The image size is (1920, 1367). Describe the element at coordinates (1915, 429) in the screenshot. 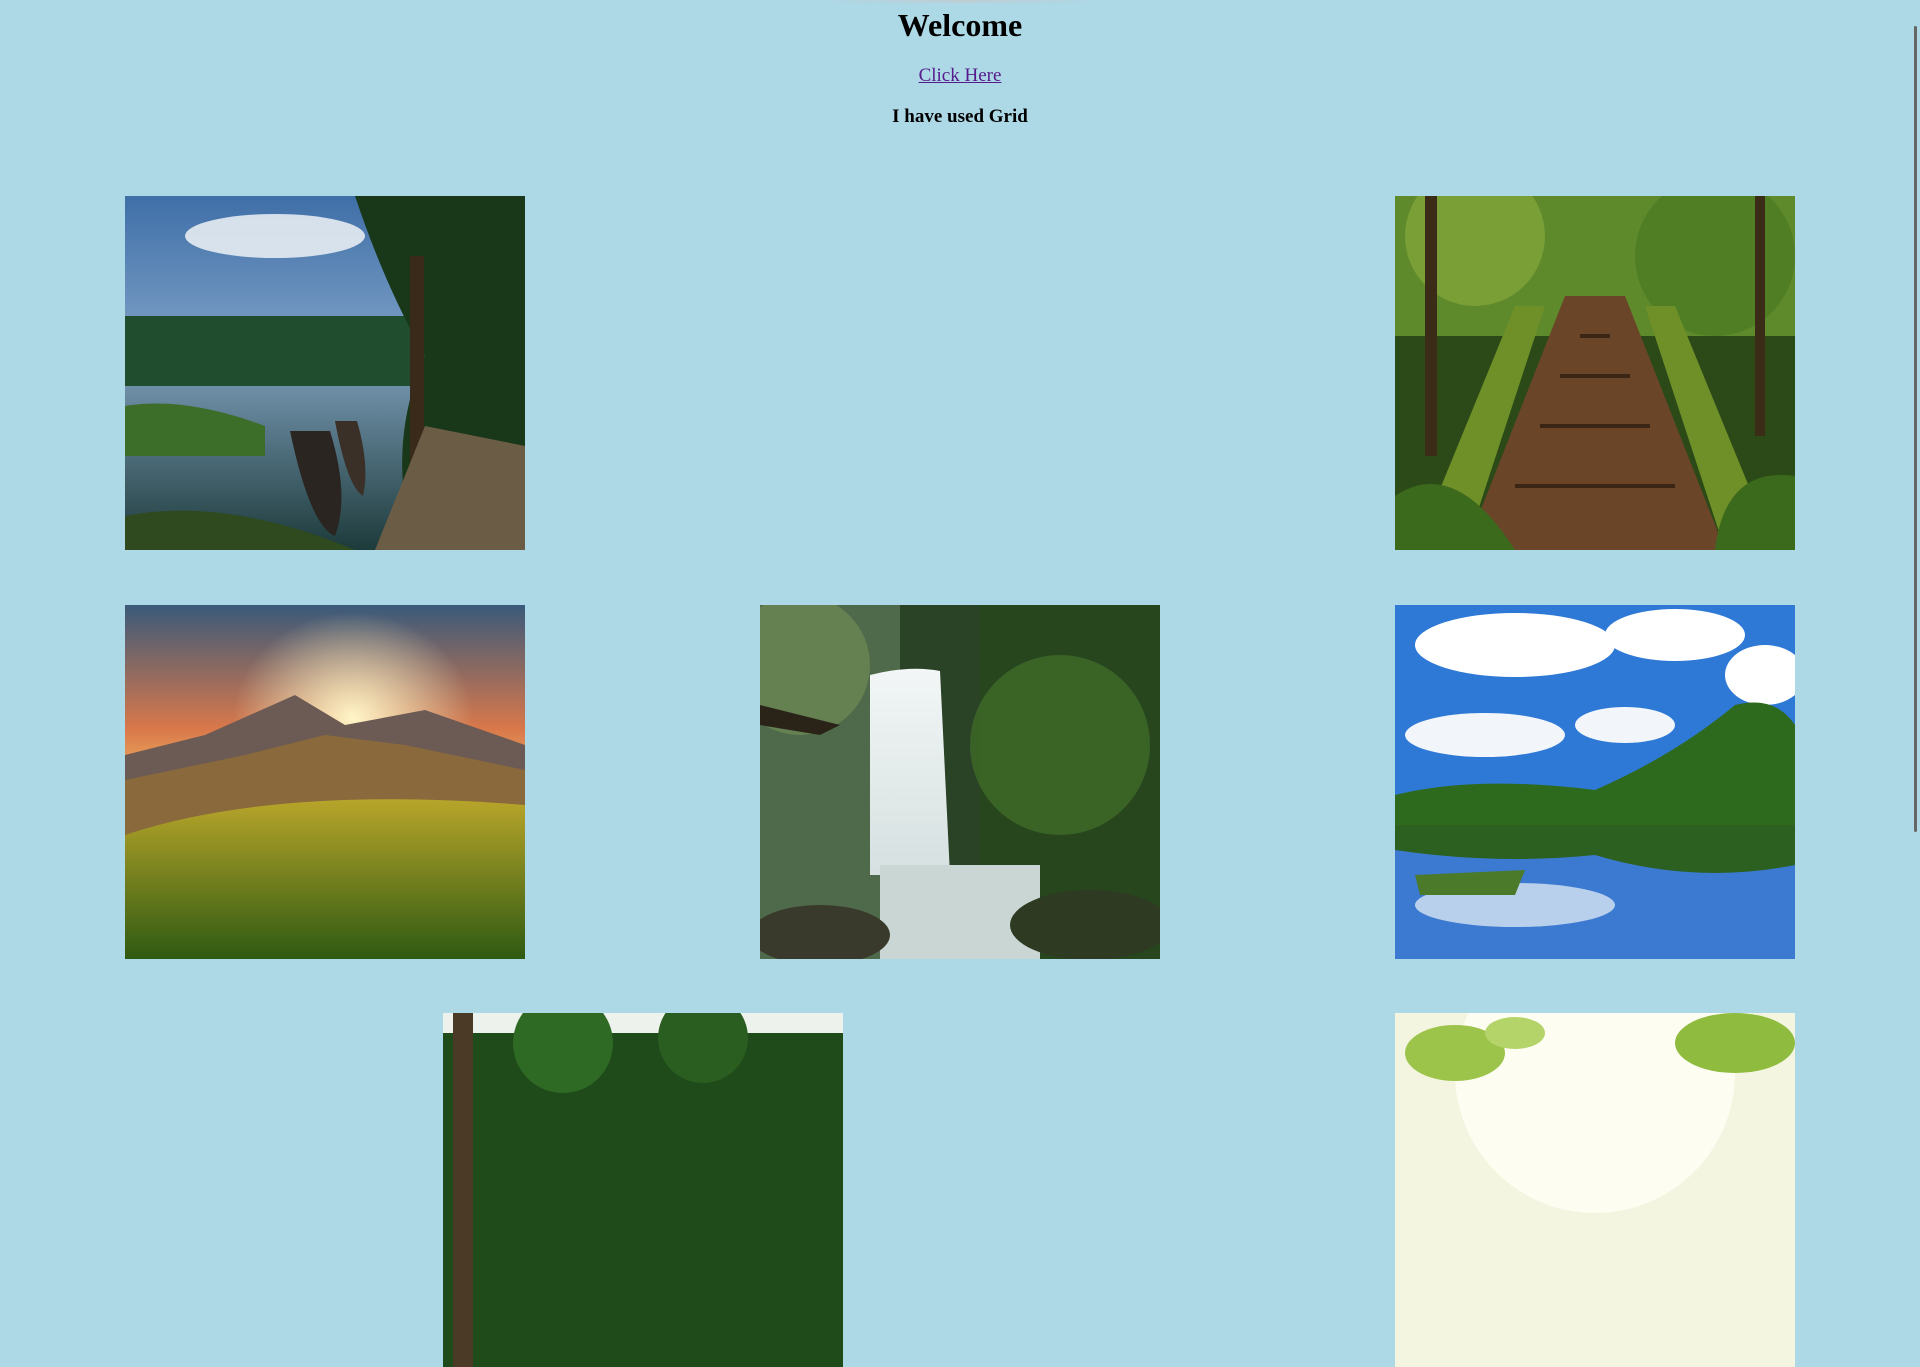

I see `scrollbar-thumb` at that location.